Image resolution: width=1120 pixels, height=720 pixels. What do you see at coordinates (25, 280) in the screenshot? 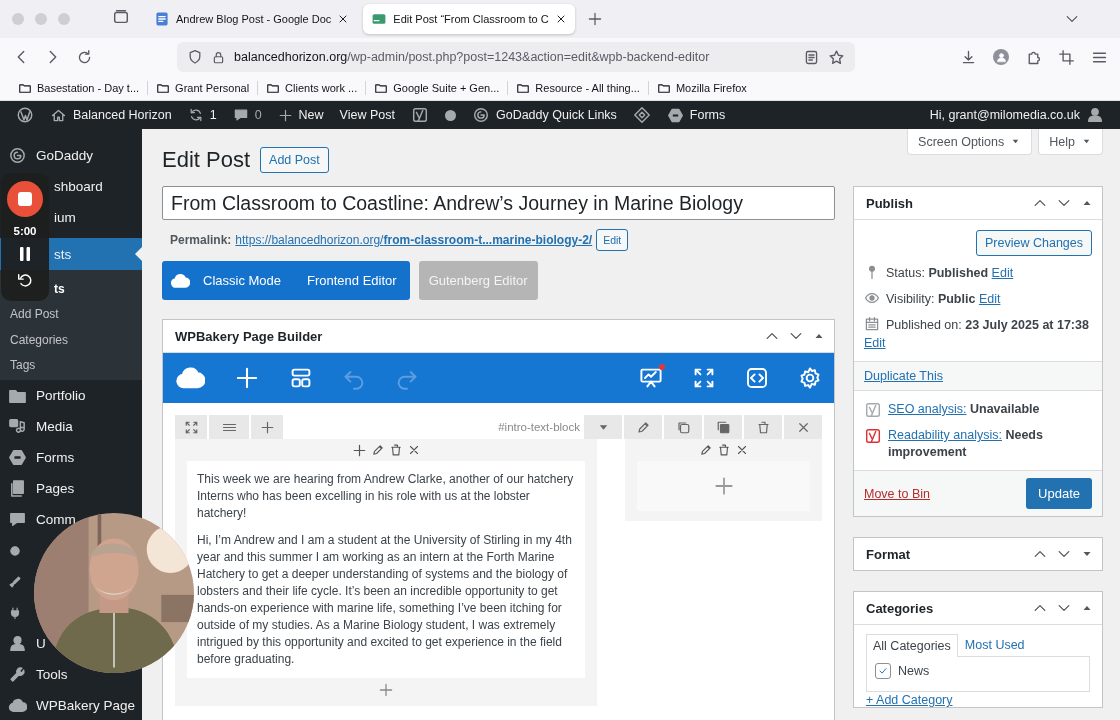
I see `restart-icon` at bounding box center [25, 280].